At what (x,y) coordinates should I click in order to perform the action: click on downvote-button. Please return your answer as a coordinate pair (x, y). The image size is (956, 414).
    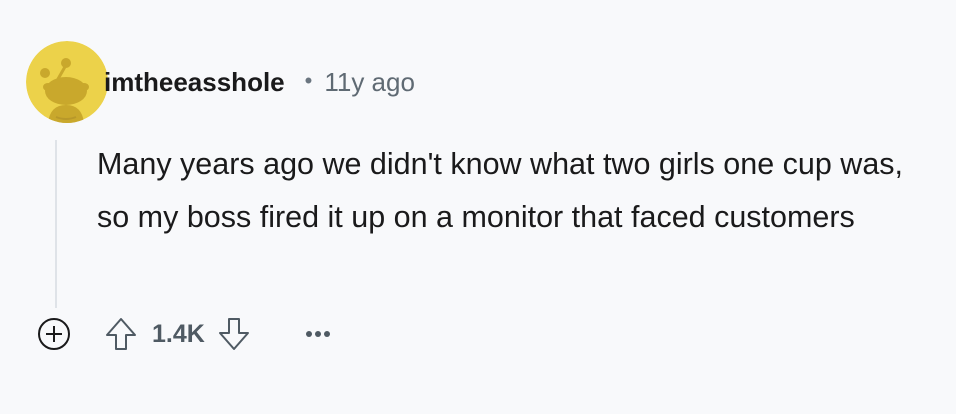
    Looking at the image, I should click on (234, 334).